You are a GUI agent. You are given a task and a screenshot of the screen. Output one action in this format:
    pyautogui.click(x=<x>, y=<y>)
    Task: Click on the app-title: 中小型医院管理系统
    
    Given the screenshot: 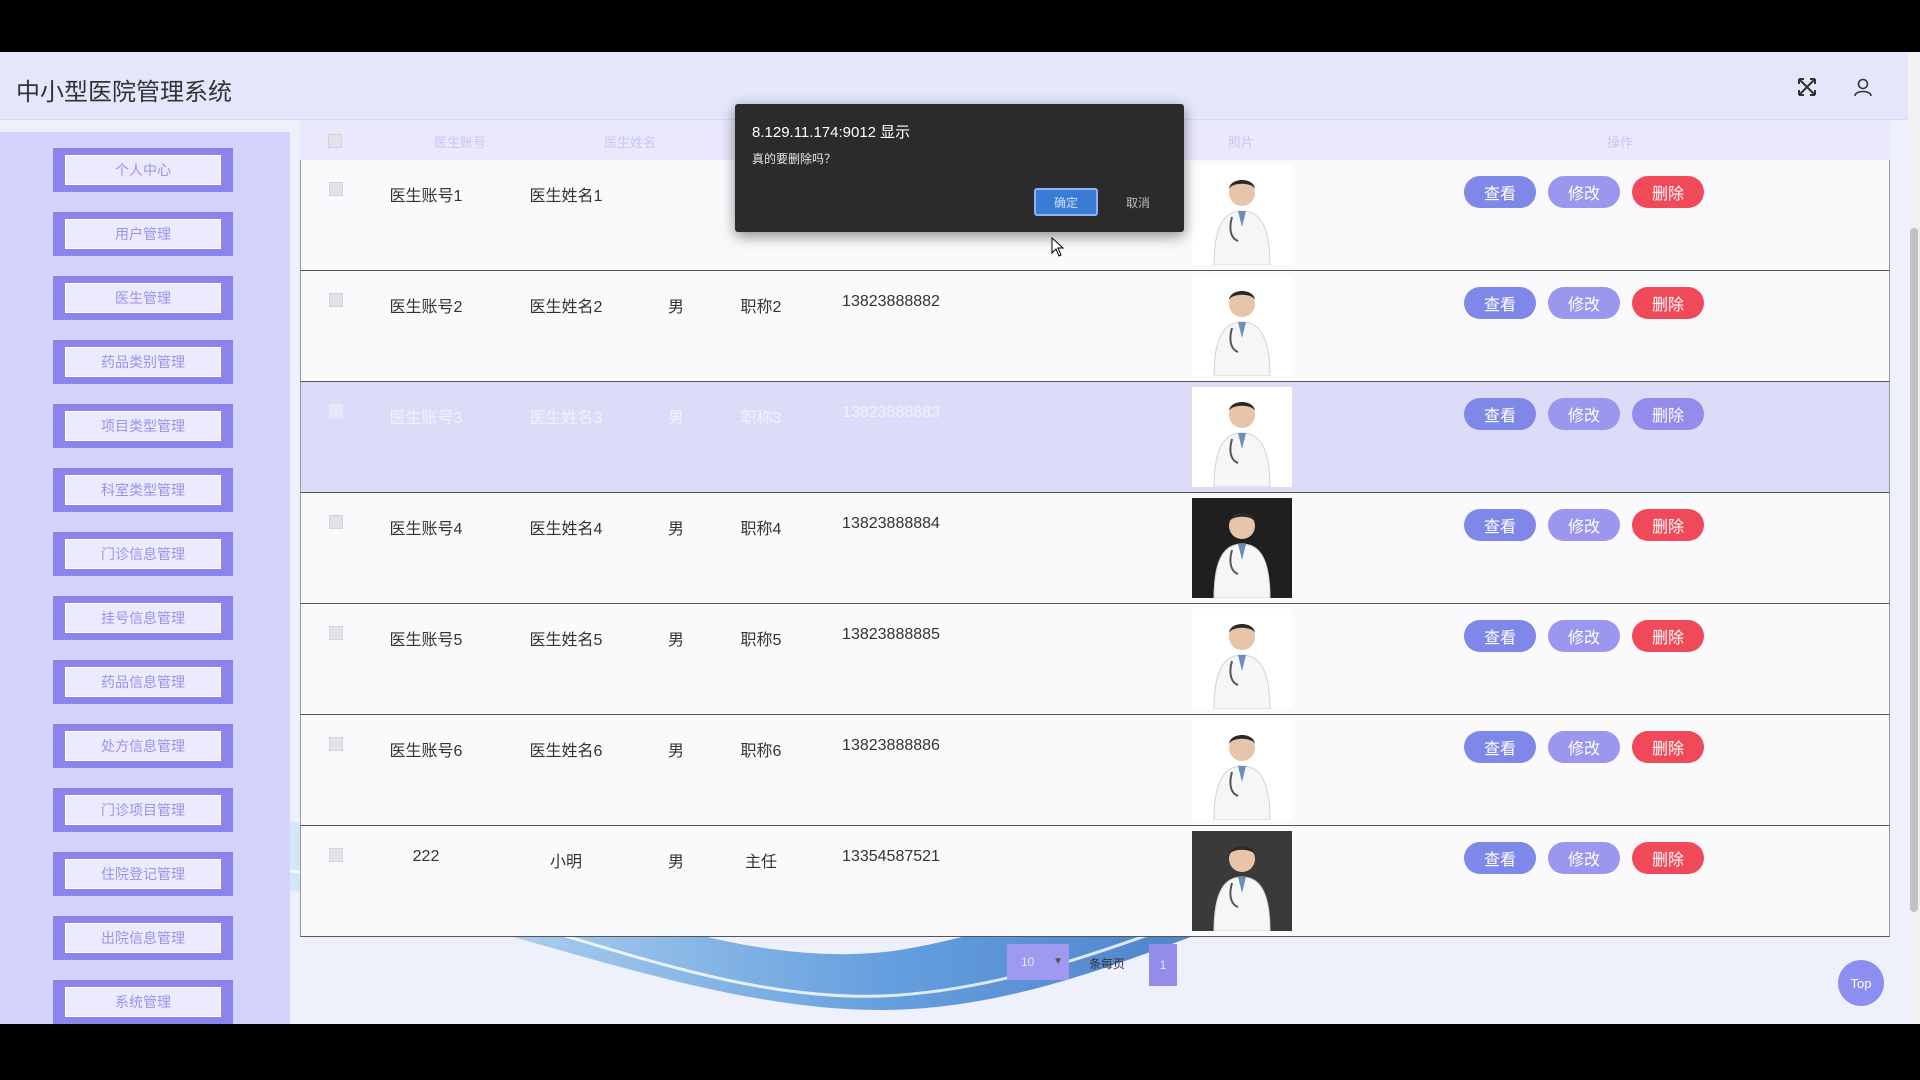 What is the action you would take?
    pyautogui.click(x=124, y=92)
    